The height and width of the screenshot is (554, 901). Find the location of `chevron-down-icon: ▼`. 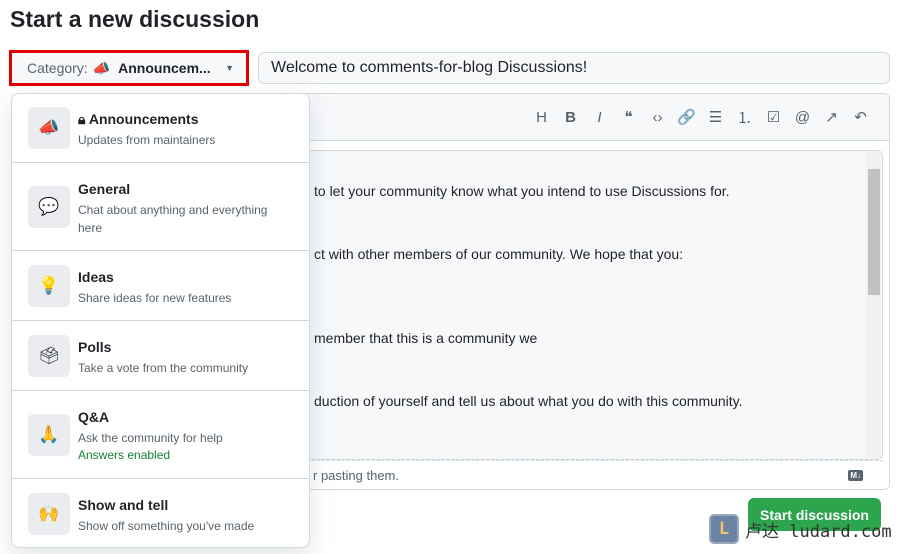

chevron-down-icon: ▼ is located at coordinates (229, 68).